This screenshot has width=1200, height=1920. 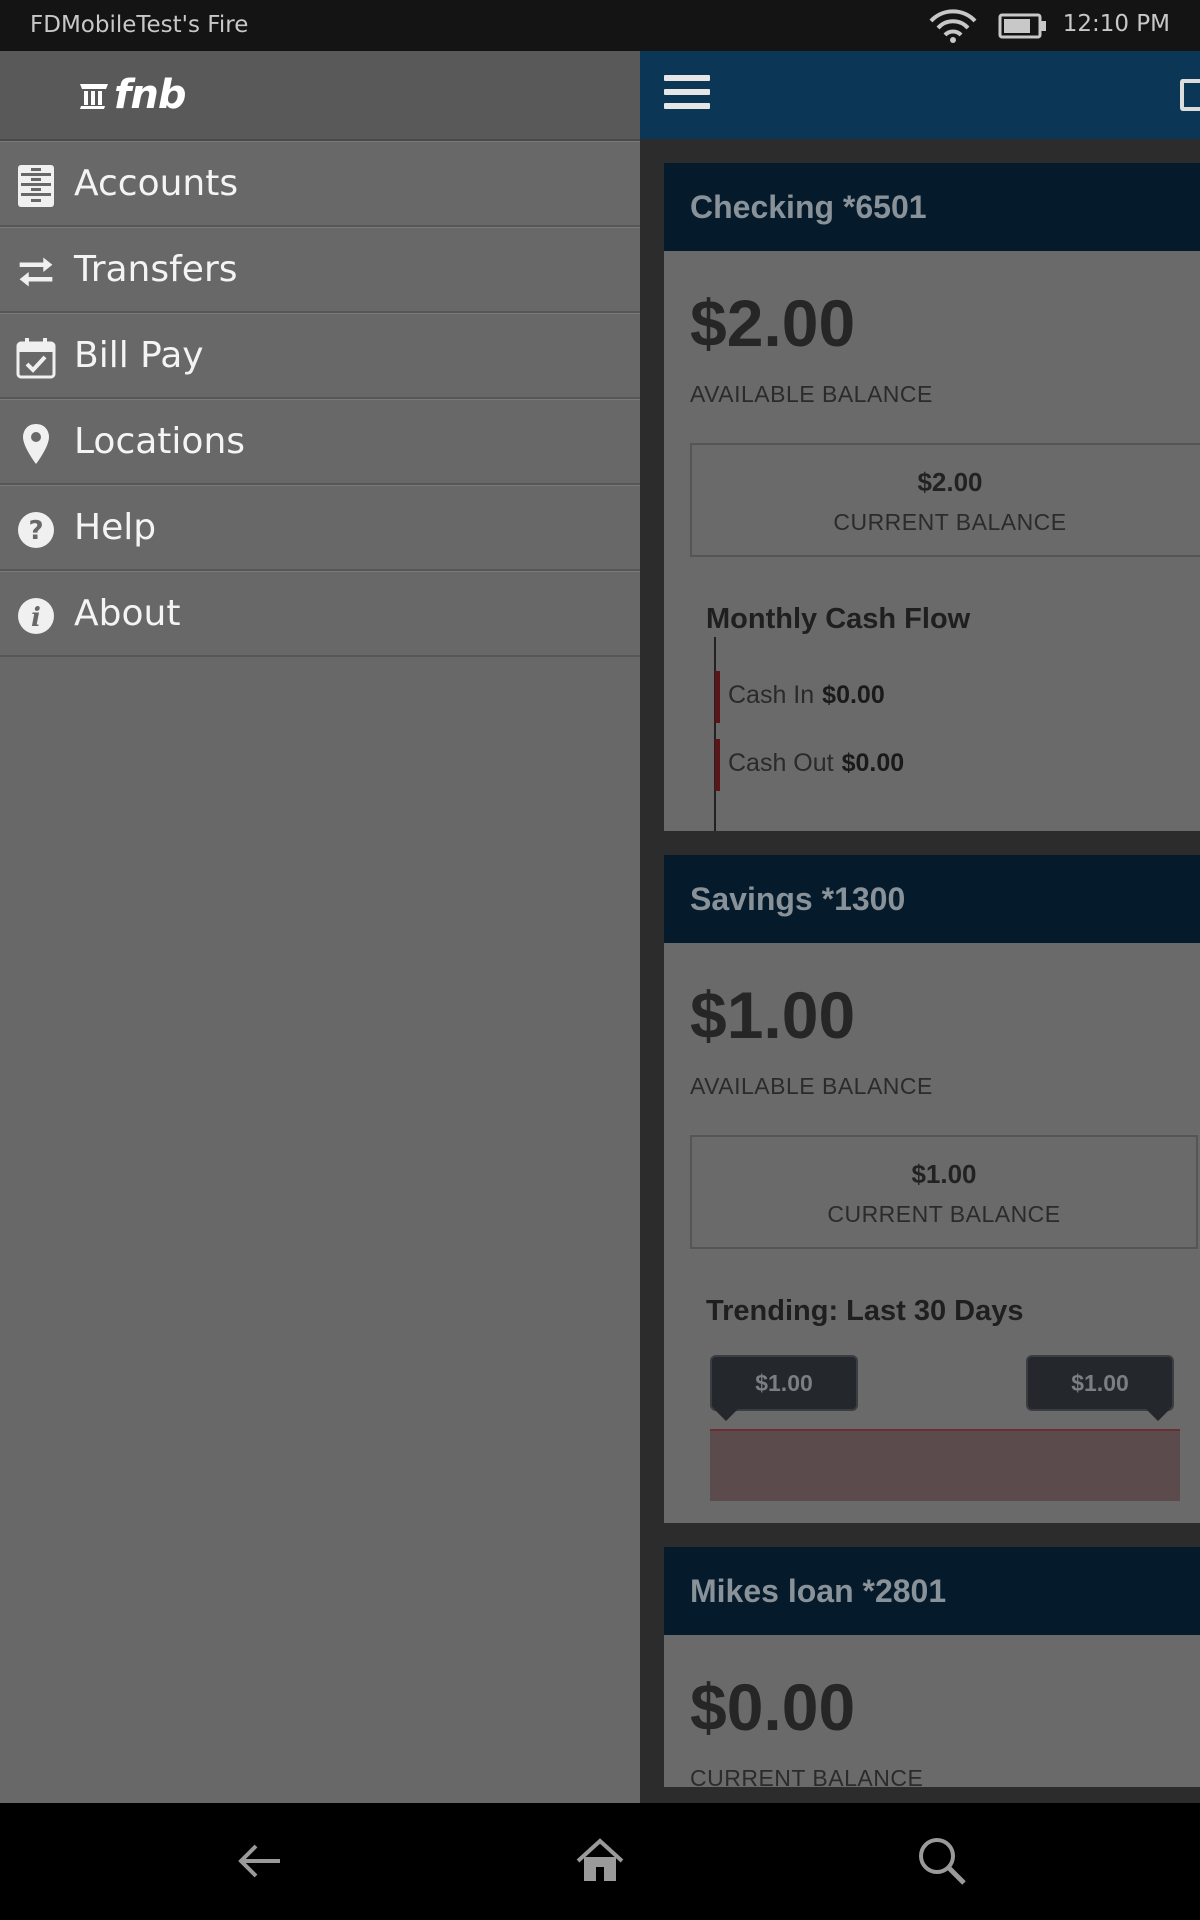 What do you see at coordinates (320, 442) in the screenshot?
I see `menu-item-locations: Locations` at bounding box center [320, 442].